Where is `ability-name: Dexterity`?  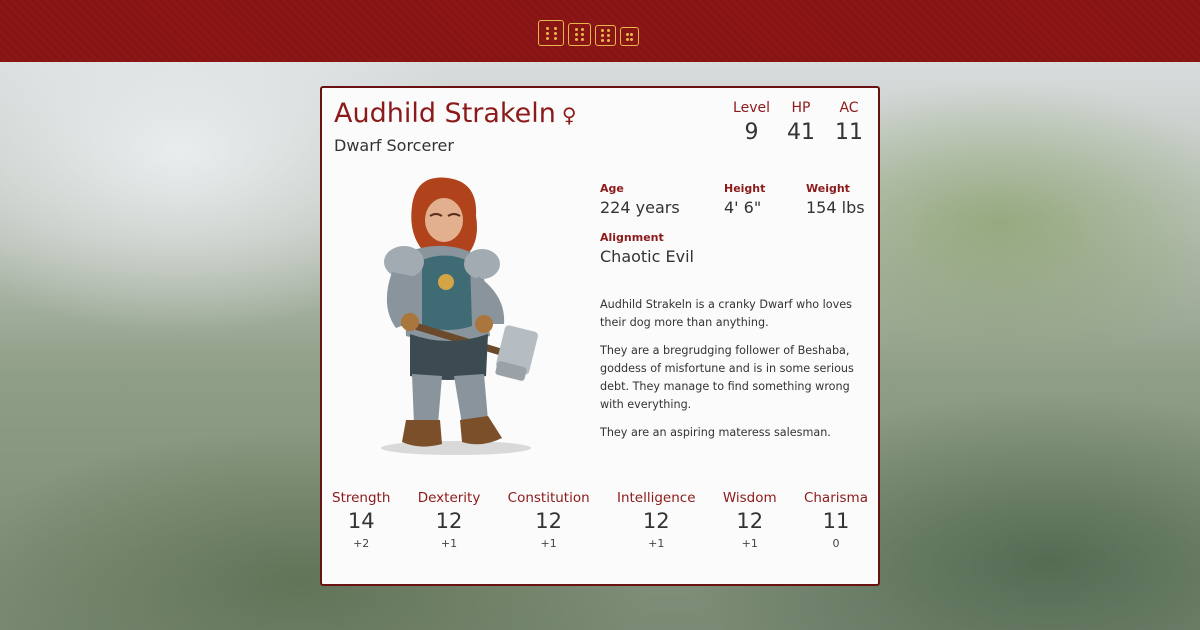 ability-name: Dexterity is located at coordinates (449, 498).